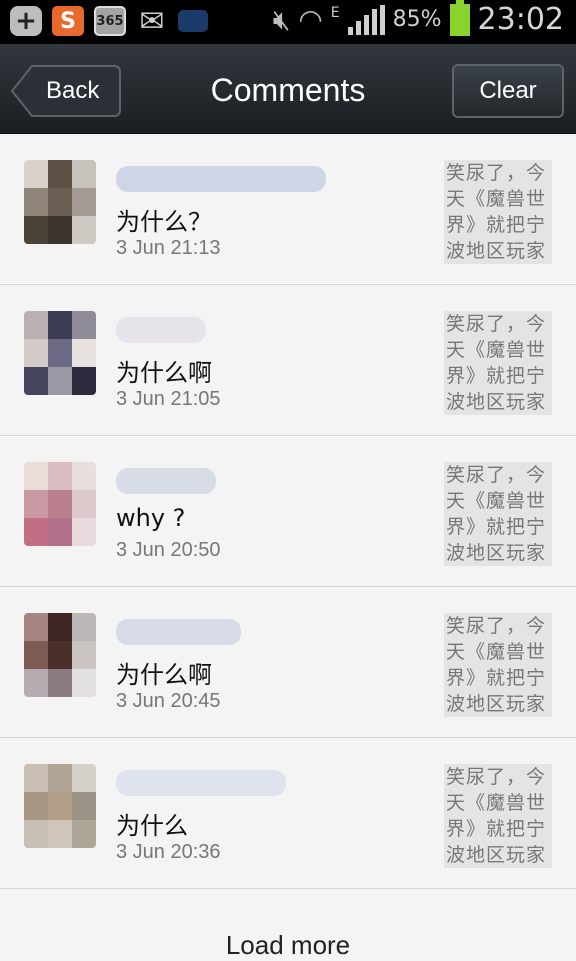  I want to click on load-more-button: Load more, so click(288, 945).